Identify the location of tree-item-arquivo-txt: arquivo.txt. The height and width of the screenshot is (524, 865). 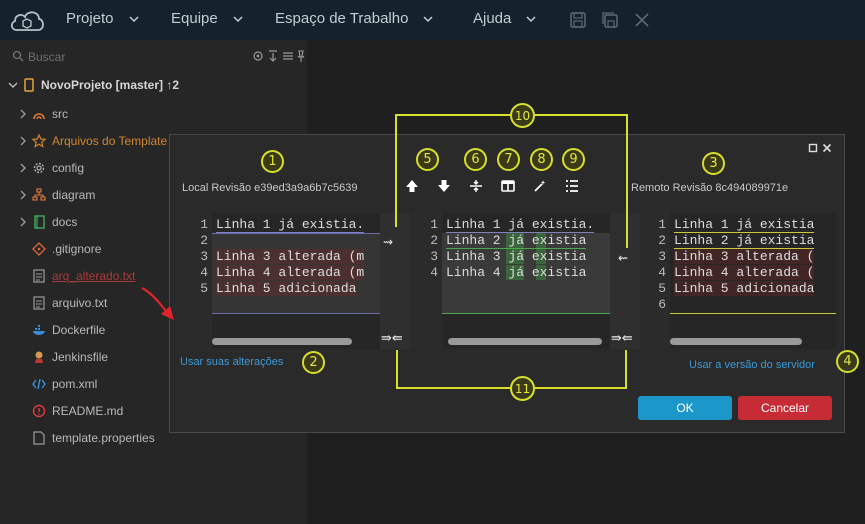
(62, 303).